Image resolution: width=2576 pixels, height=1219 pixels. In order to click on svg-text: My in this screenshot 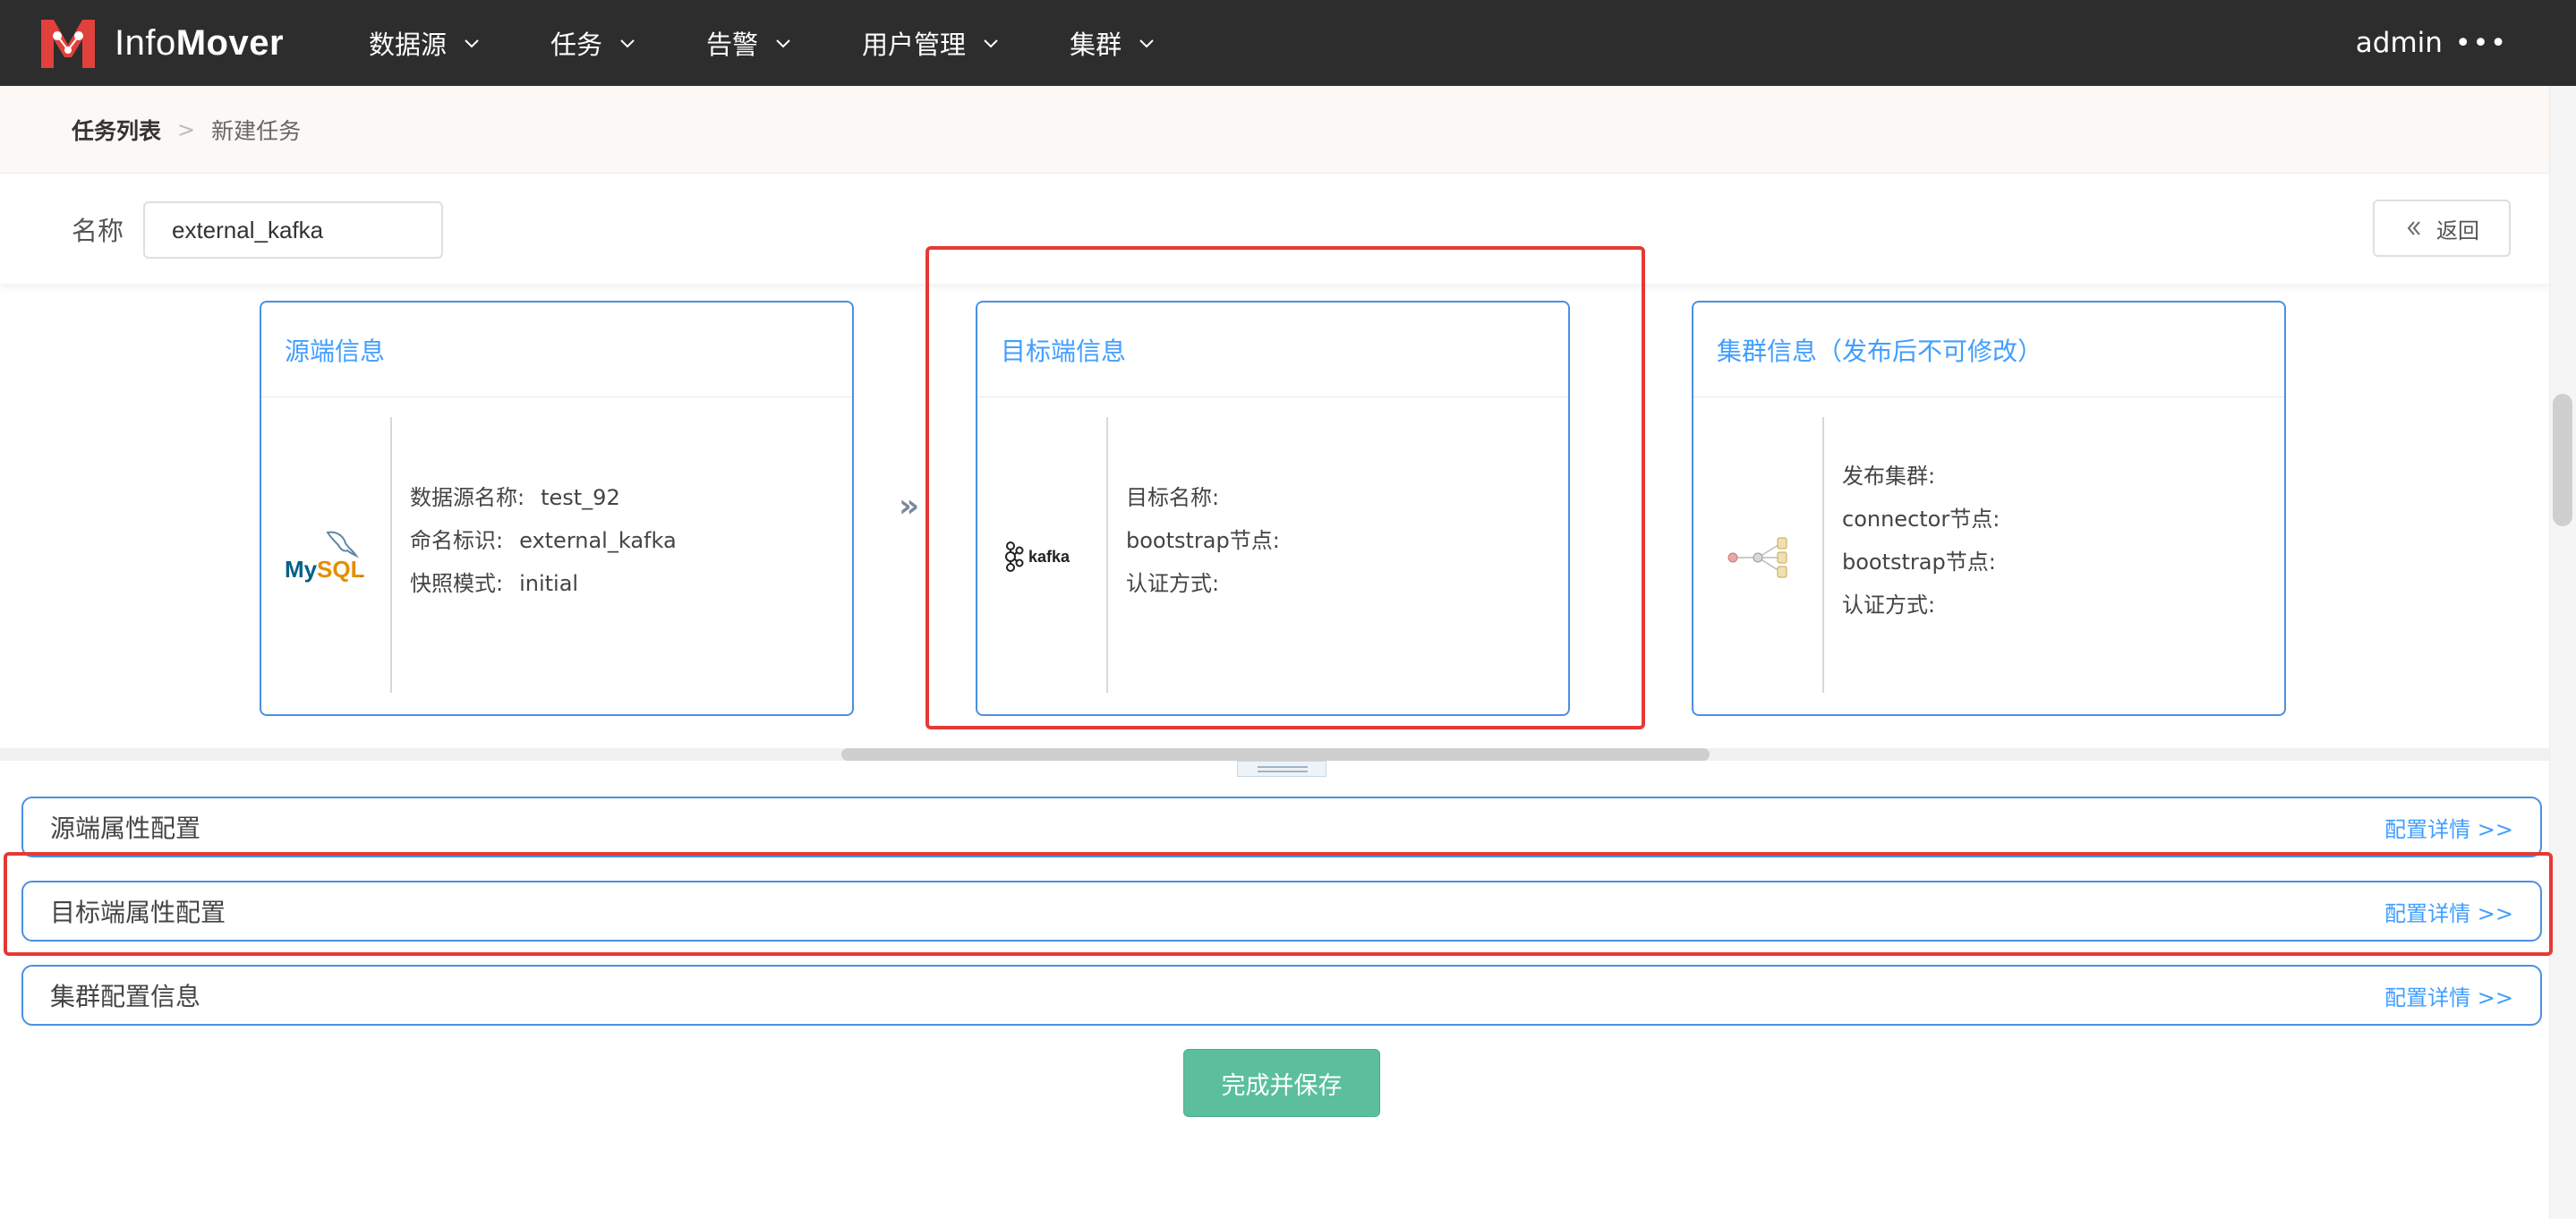, I will do `click(301, 569)`.